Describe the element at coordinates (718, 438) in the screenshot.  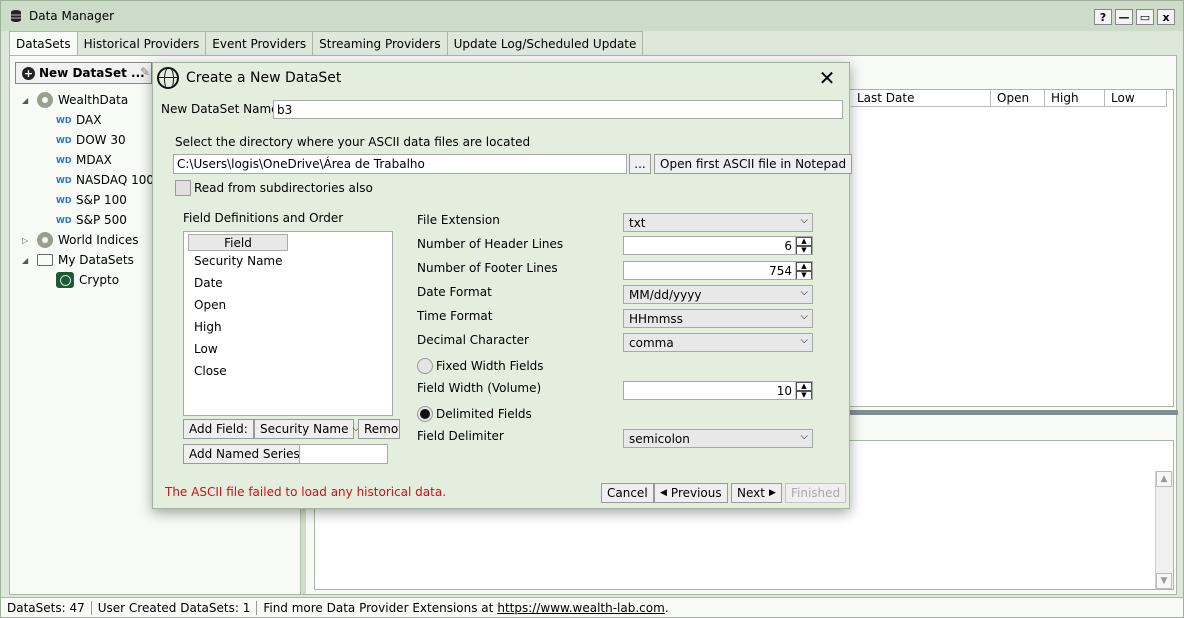
I see `field-delimiter-select: semicolon ⌵` at that location.